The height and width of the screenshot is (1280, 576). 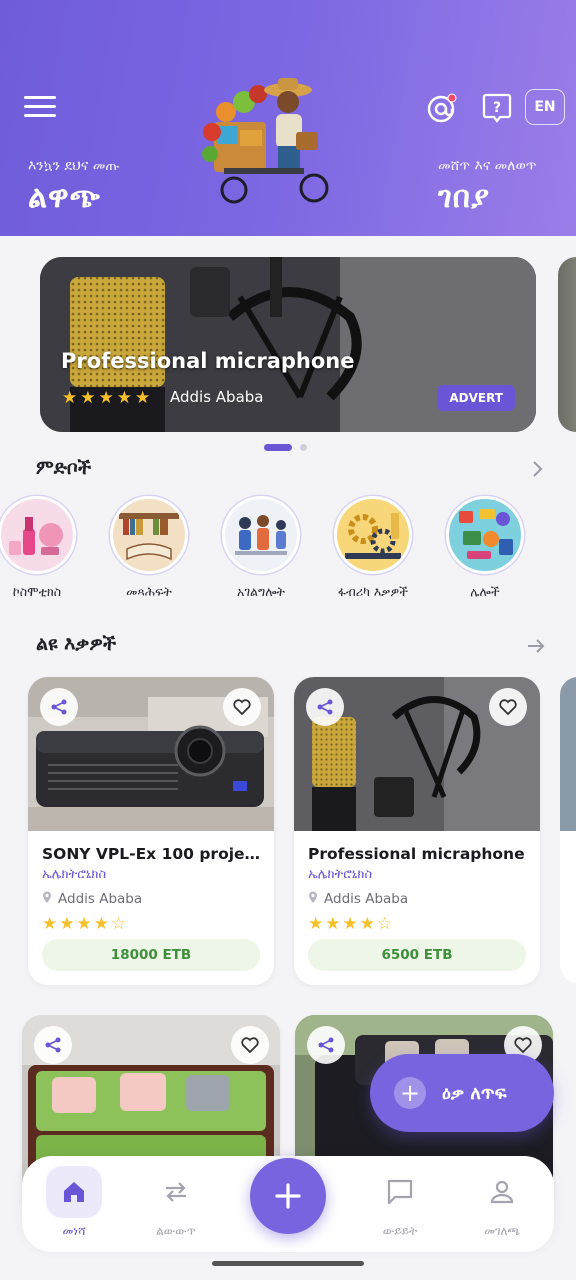 What do you see at coordinates (149, 535) in the screenshot?
I see `books-icon` at bounding box center [149, 535].